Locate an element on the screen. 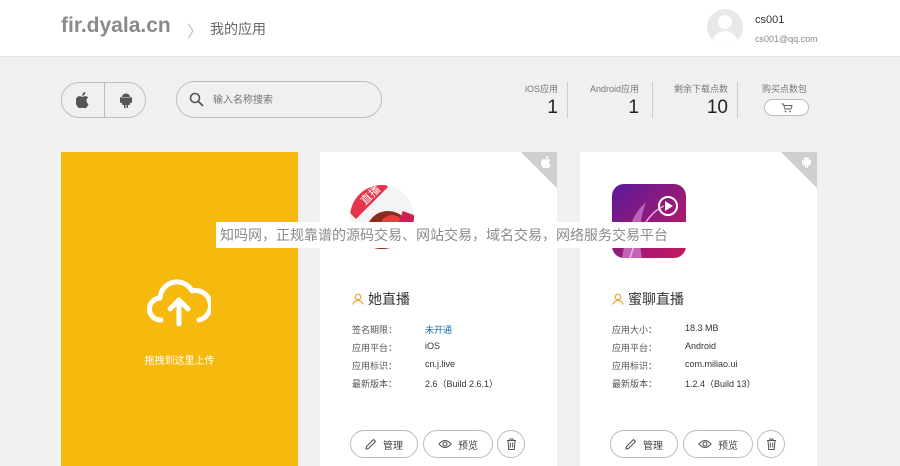  info-value: iOS is located at coordinates (433, 346).